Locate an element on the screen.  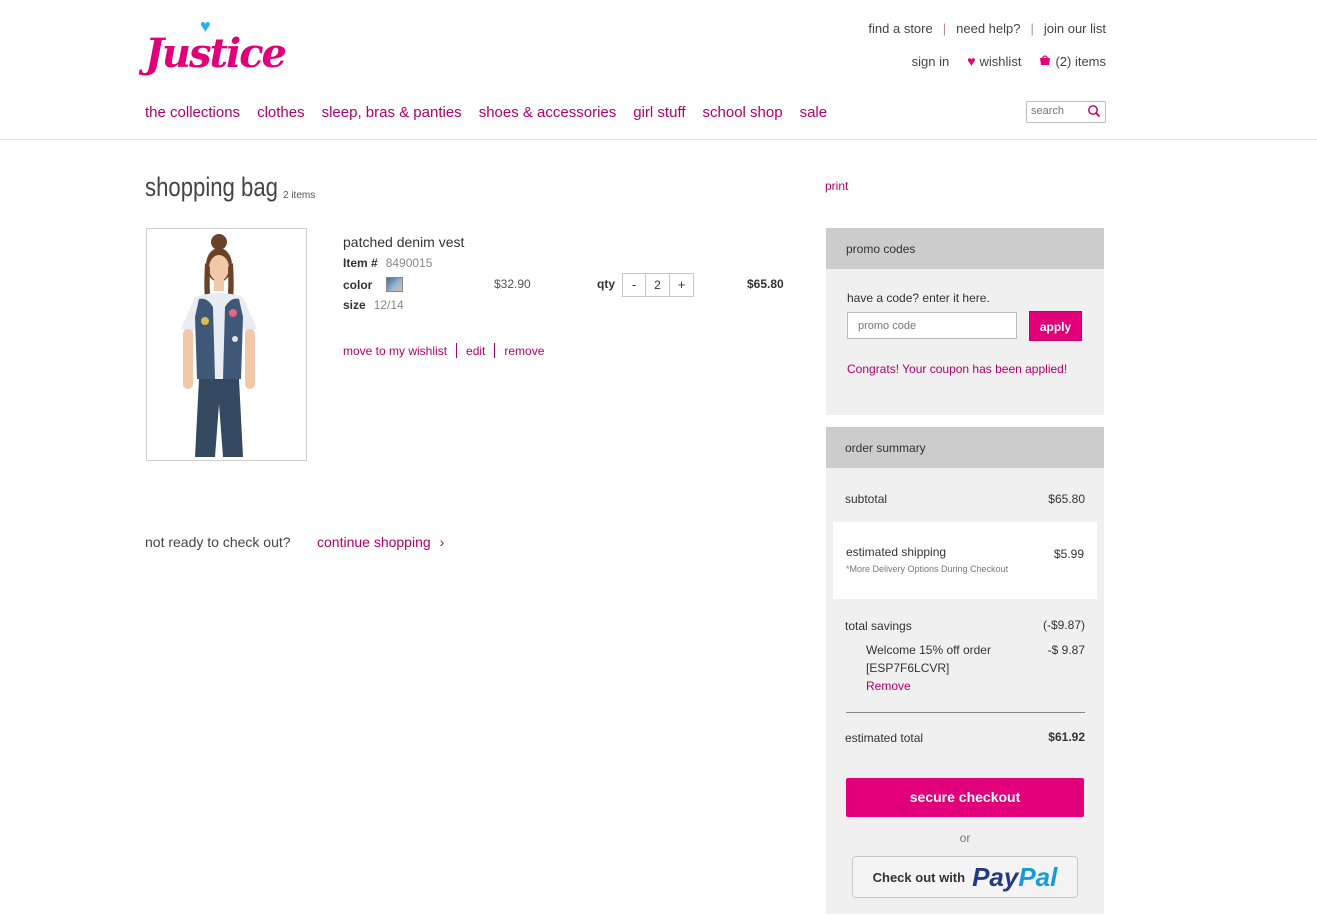
item-actions: move to my wishlist edit remove is located at coordinates (443, 350).